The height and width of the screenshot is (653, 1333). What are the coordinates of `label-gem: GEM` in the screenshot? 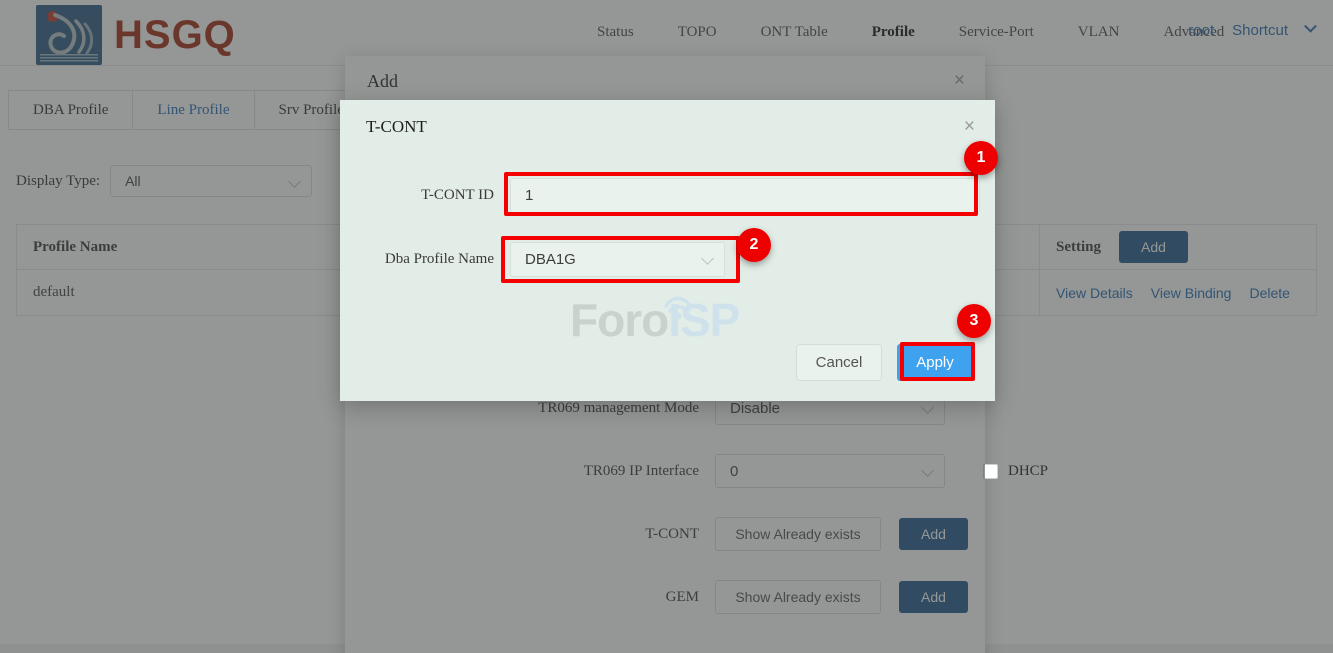 It's located at (682, 596).